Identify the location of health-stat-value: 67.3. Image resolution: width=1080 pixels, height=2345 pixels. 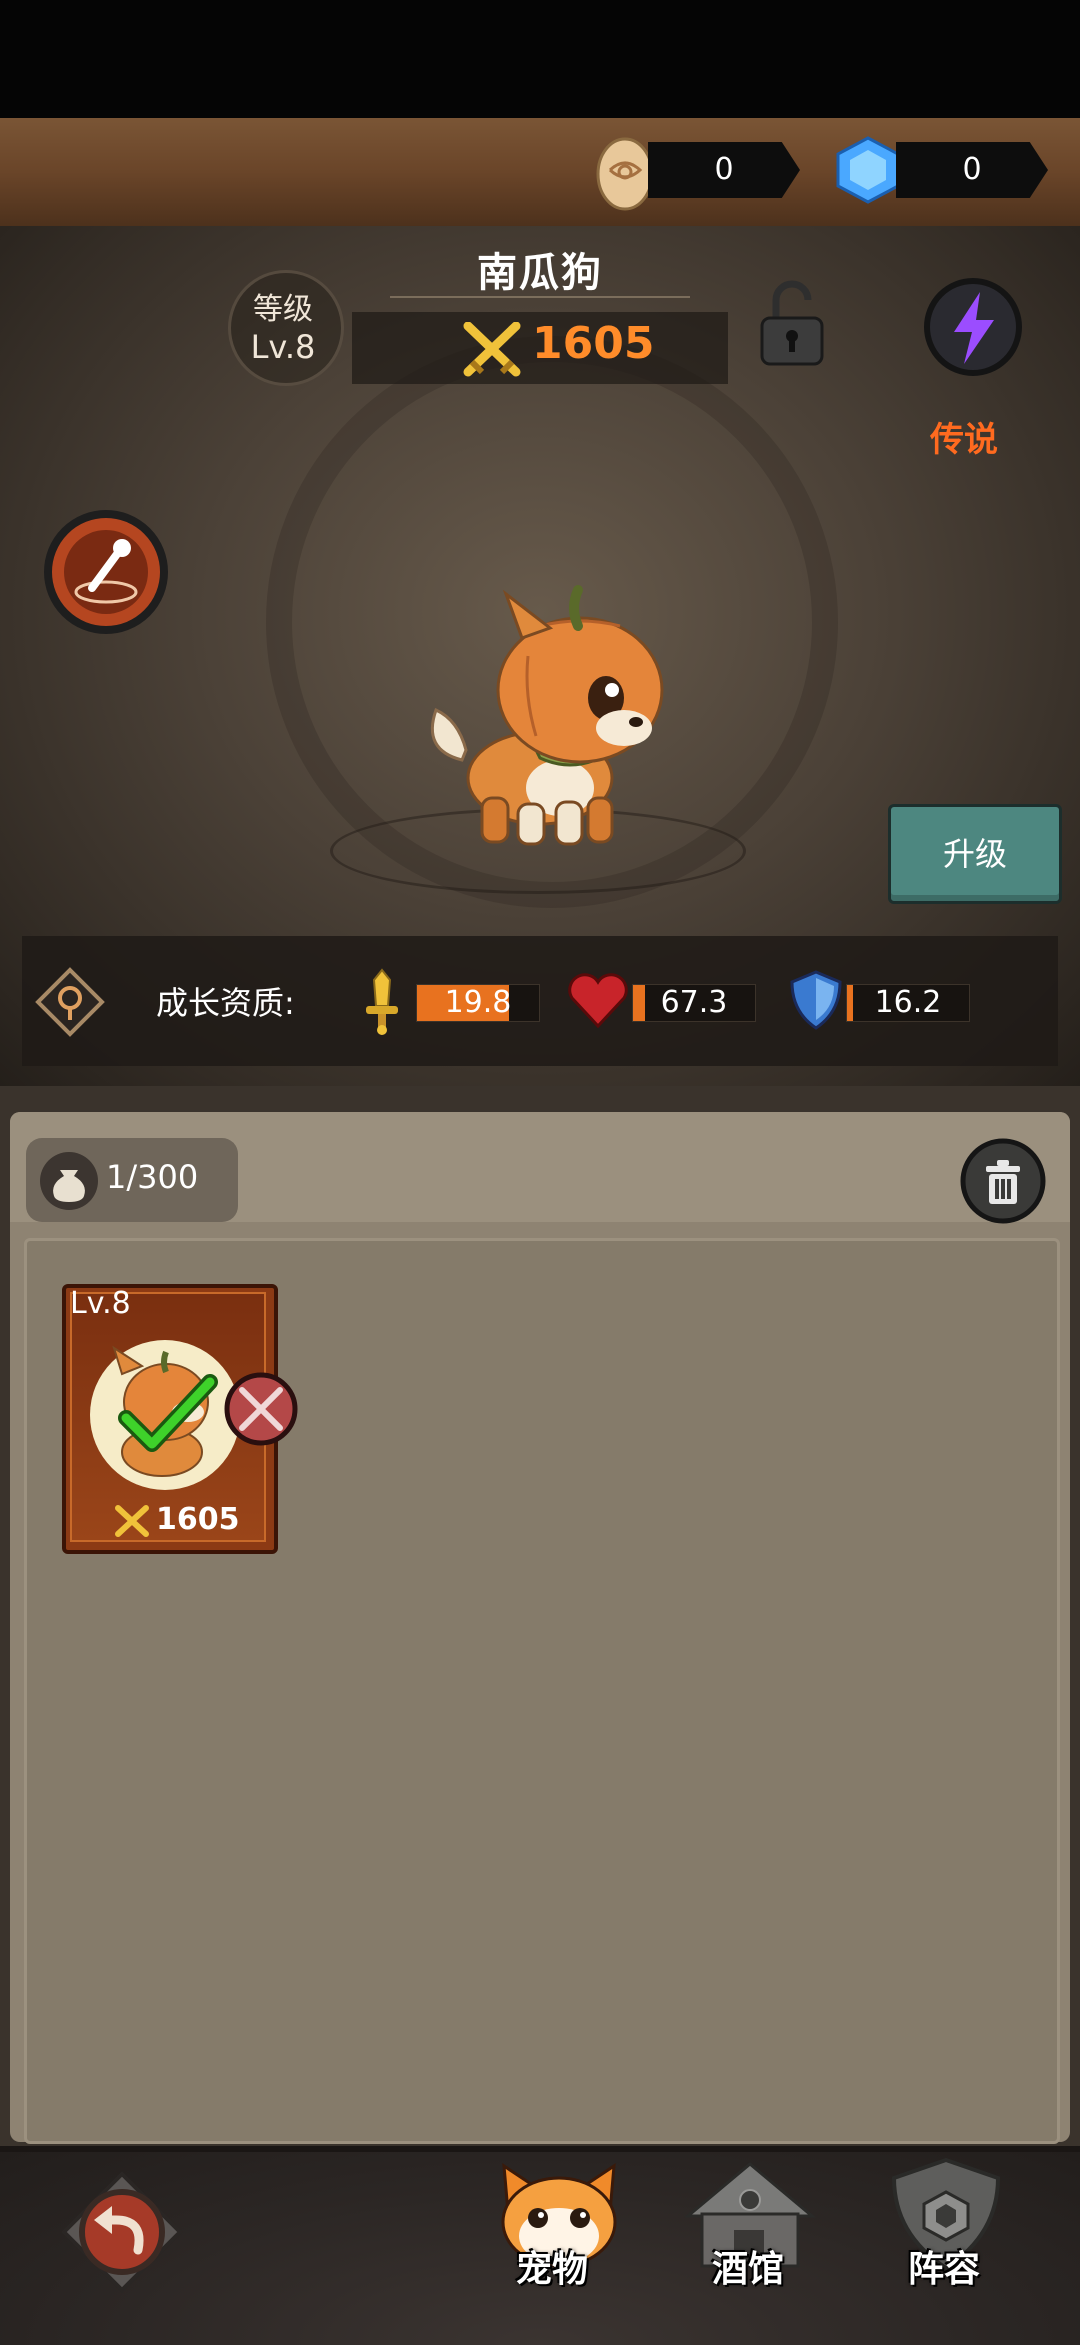
(694, 1002).